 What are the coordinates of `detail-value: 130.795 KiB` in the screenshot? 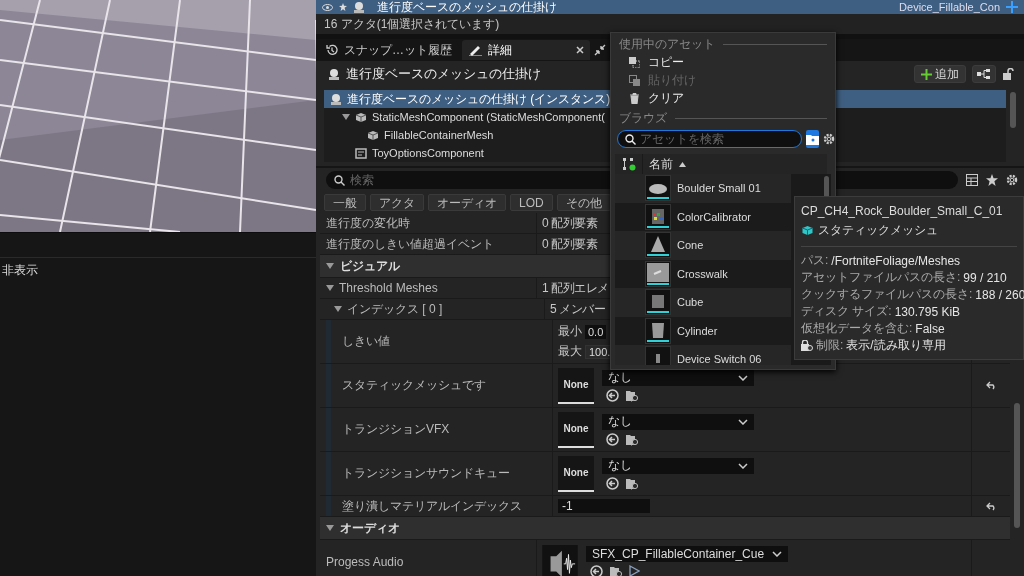 It's located at (927, 311).